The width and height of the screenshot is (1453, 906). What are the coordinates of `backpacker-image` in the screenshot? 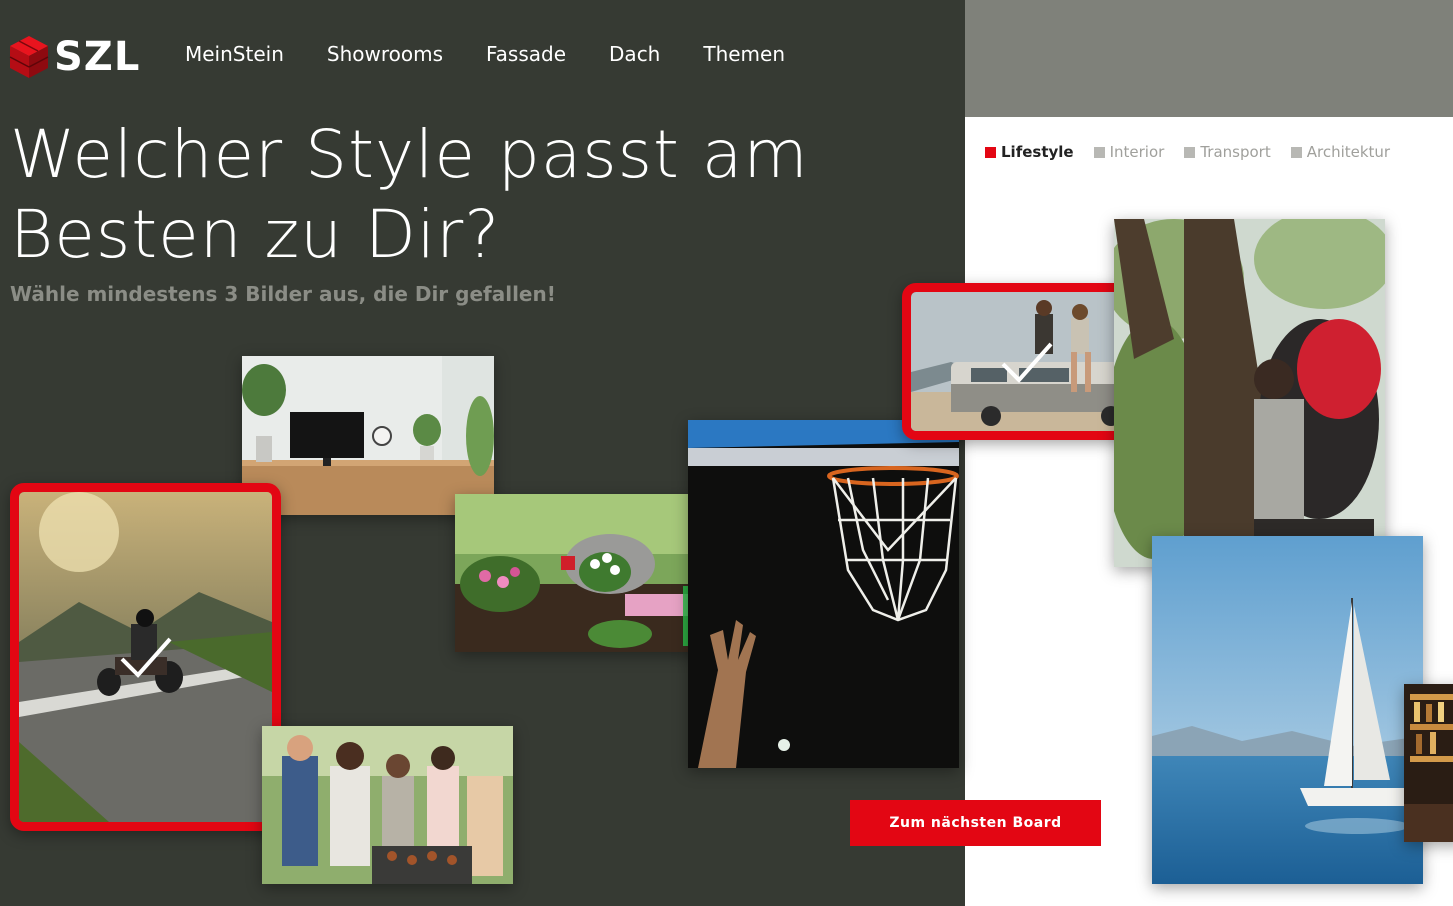 It's located at (1249, 393).